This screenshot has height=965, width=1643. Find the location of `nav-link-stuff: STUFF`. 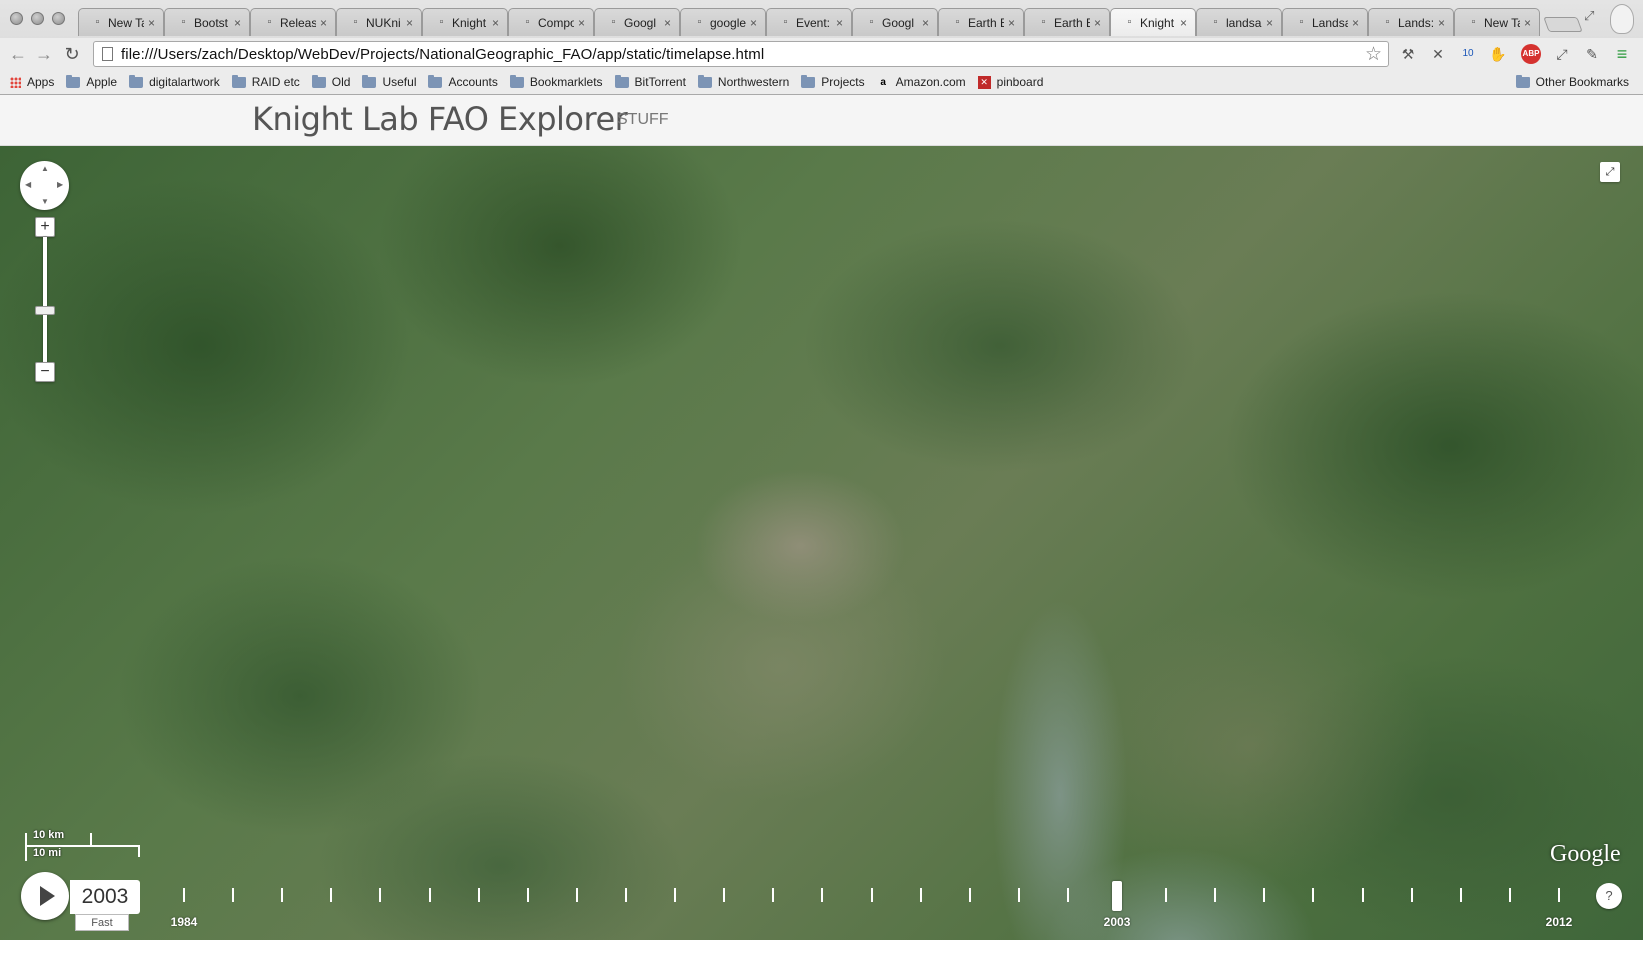

nav-link-stuff: STUFF is located at coordinates (643, 120).